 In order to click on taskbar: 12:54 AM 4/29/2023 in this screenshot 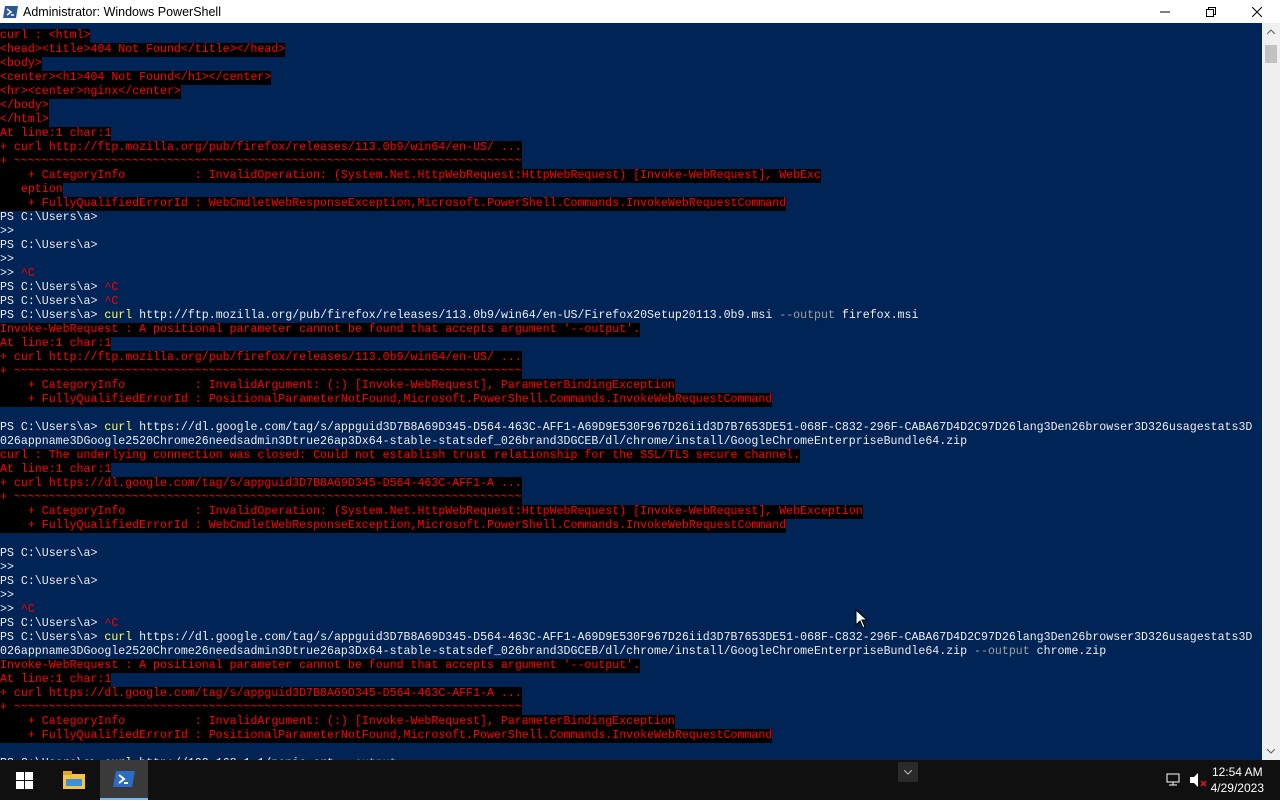, I will do `click(640, 780)`.